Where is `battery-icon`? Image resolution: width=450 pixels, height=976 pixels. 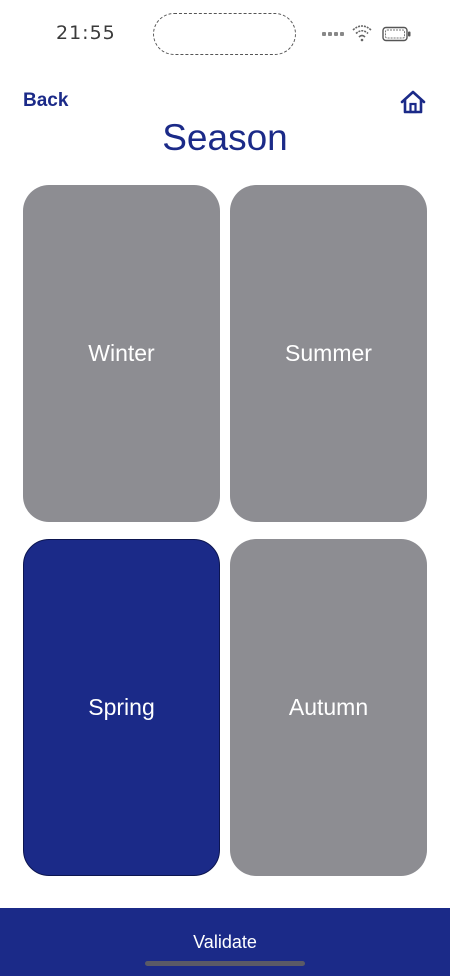 battery-icon is located at coordinates (396, 34).